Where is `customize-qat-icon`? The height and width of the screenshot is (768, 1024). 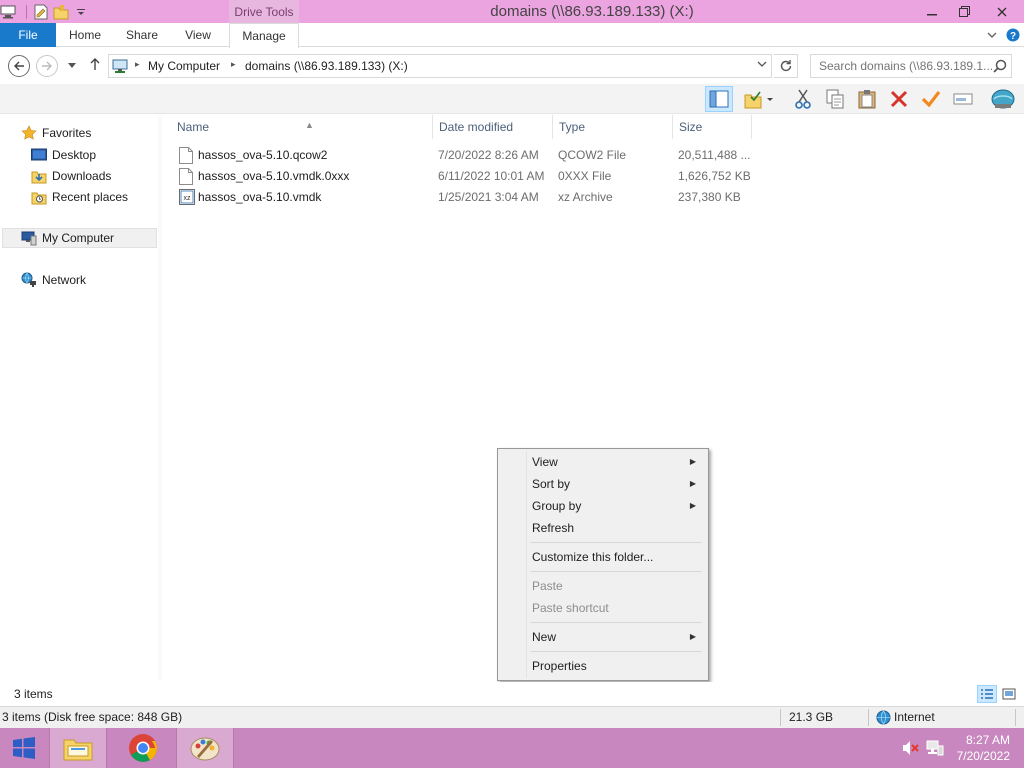
customize-qat-icon is located at coordinates (81, 12).